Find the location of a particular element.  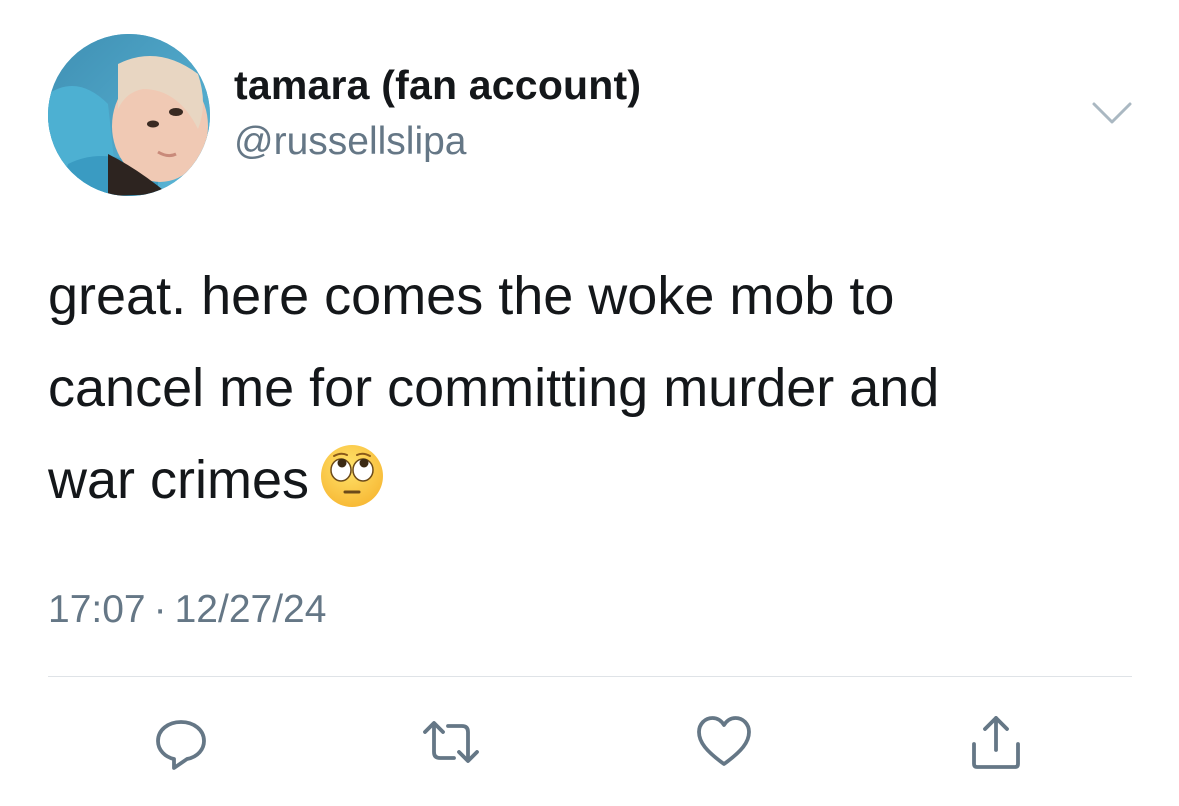

reply-icon is located at coordinates (181, 745).